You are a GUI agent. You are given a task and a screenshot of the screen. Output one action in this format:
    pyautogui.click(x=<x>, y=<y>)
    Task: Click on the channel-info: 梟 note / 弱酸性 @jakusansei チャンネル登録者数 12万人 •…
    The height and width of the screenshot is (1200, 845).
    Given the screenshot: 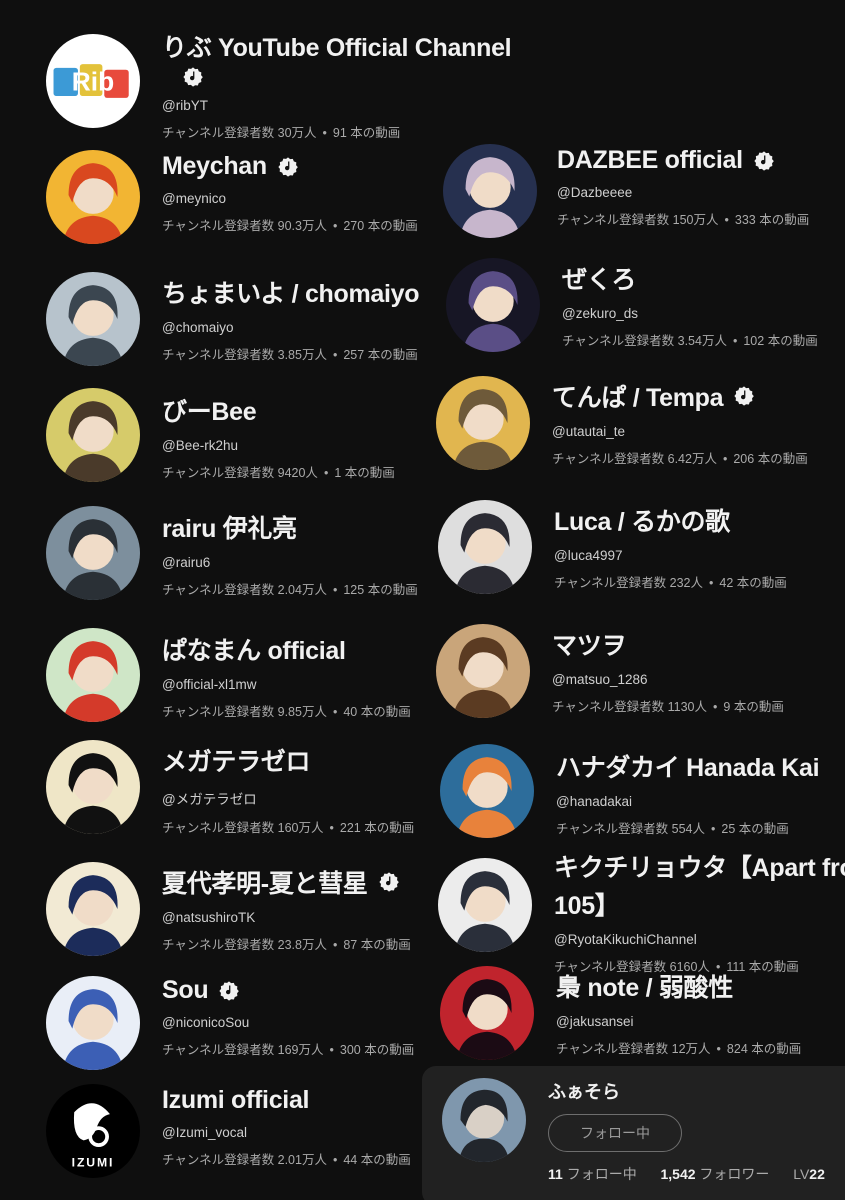 What is the action you would take?
    pyautogui.click(x=678, y=1012)
    